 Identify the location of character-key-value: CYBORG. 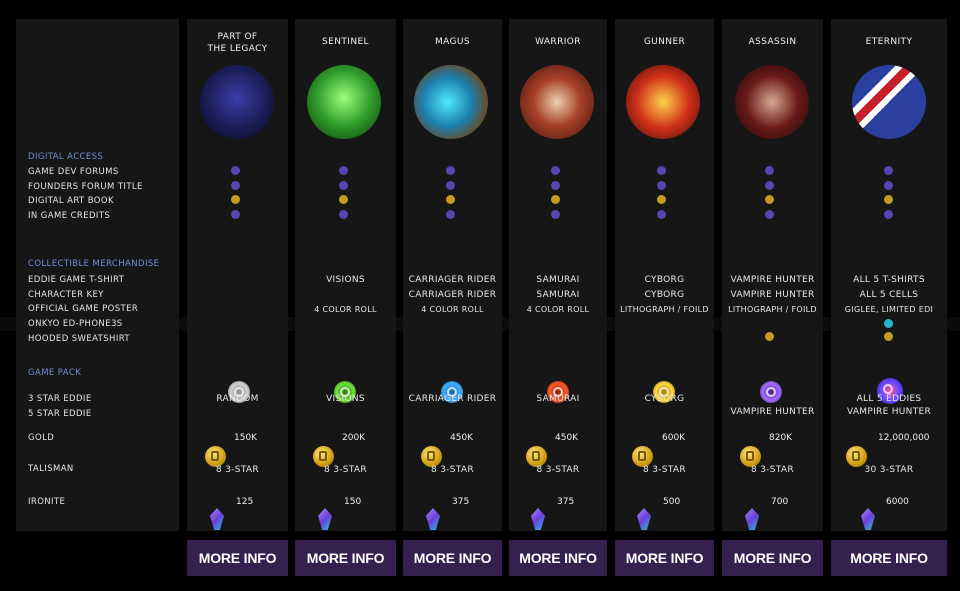
(664, 295).